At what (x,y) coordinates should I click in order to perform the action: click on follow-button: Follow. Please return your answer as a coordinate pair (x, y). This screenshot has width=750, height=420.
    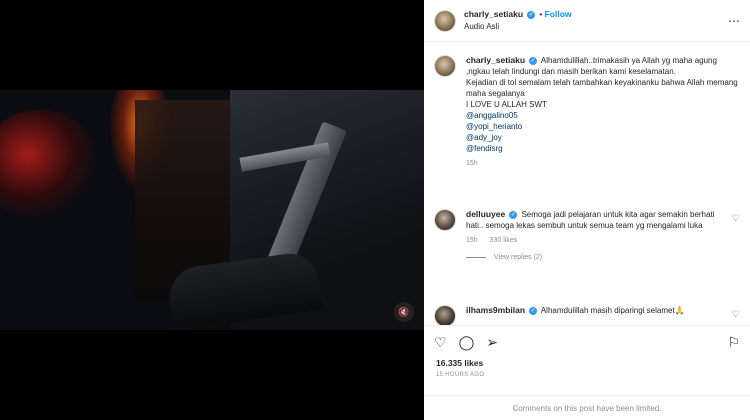
    Looking at the image, I should click on (558, 14).